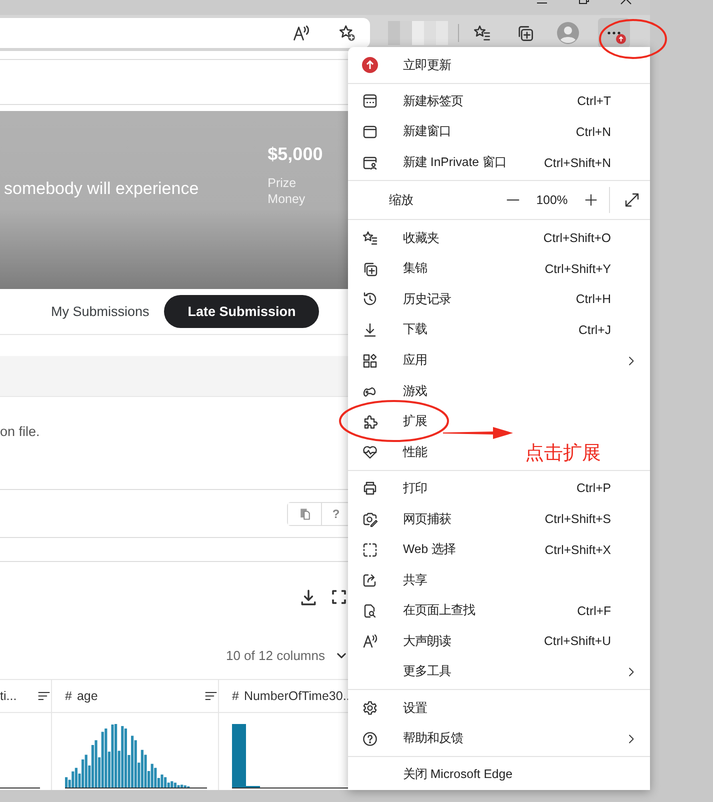  Describe the element at coordinates (499, 101) in the screenshot. I see `menu-item: 新建标签页 Ctrl+T` at that location.